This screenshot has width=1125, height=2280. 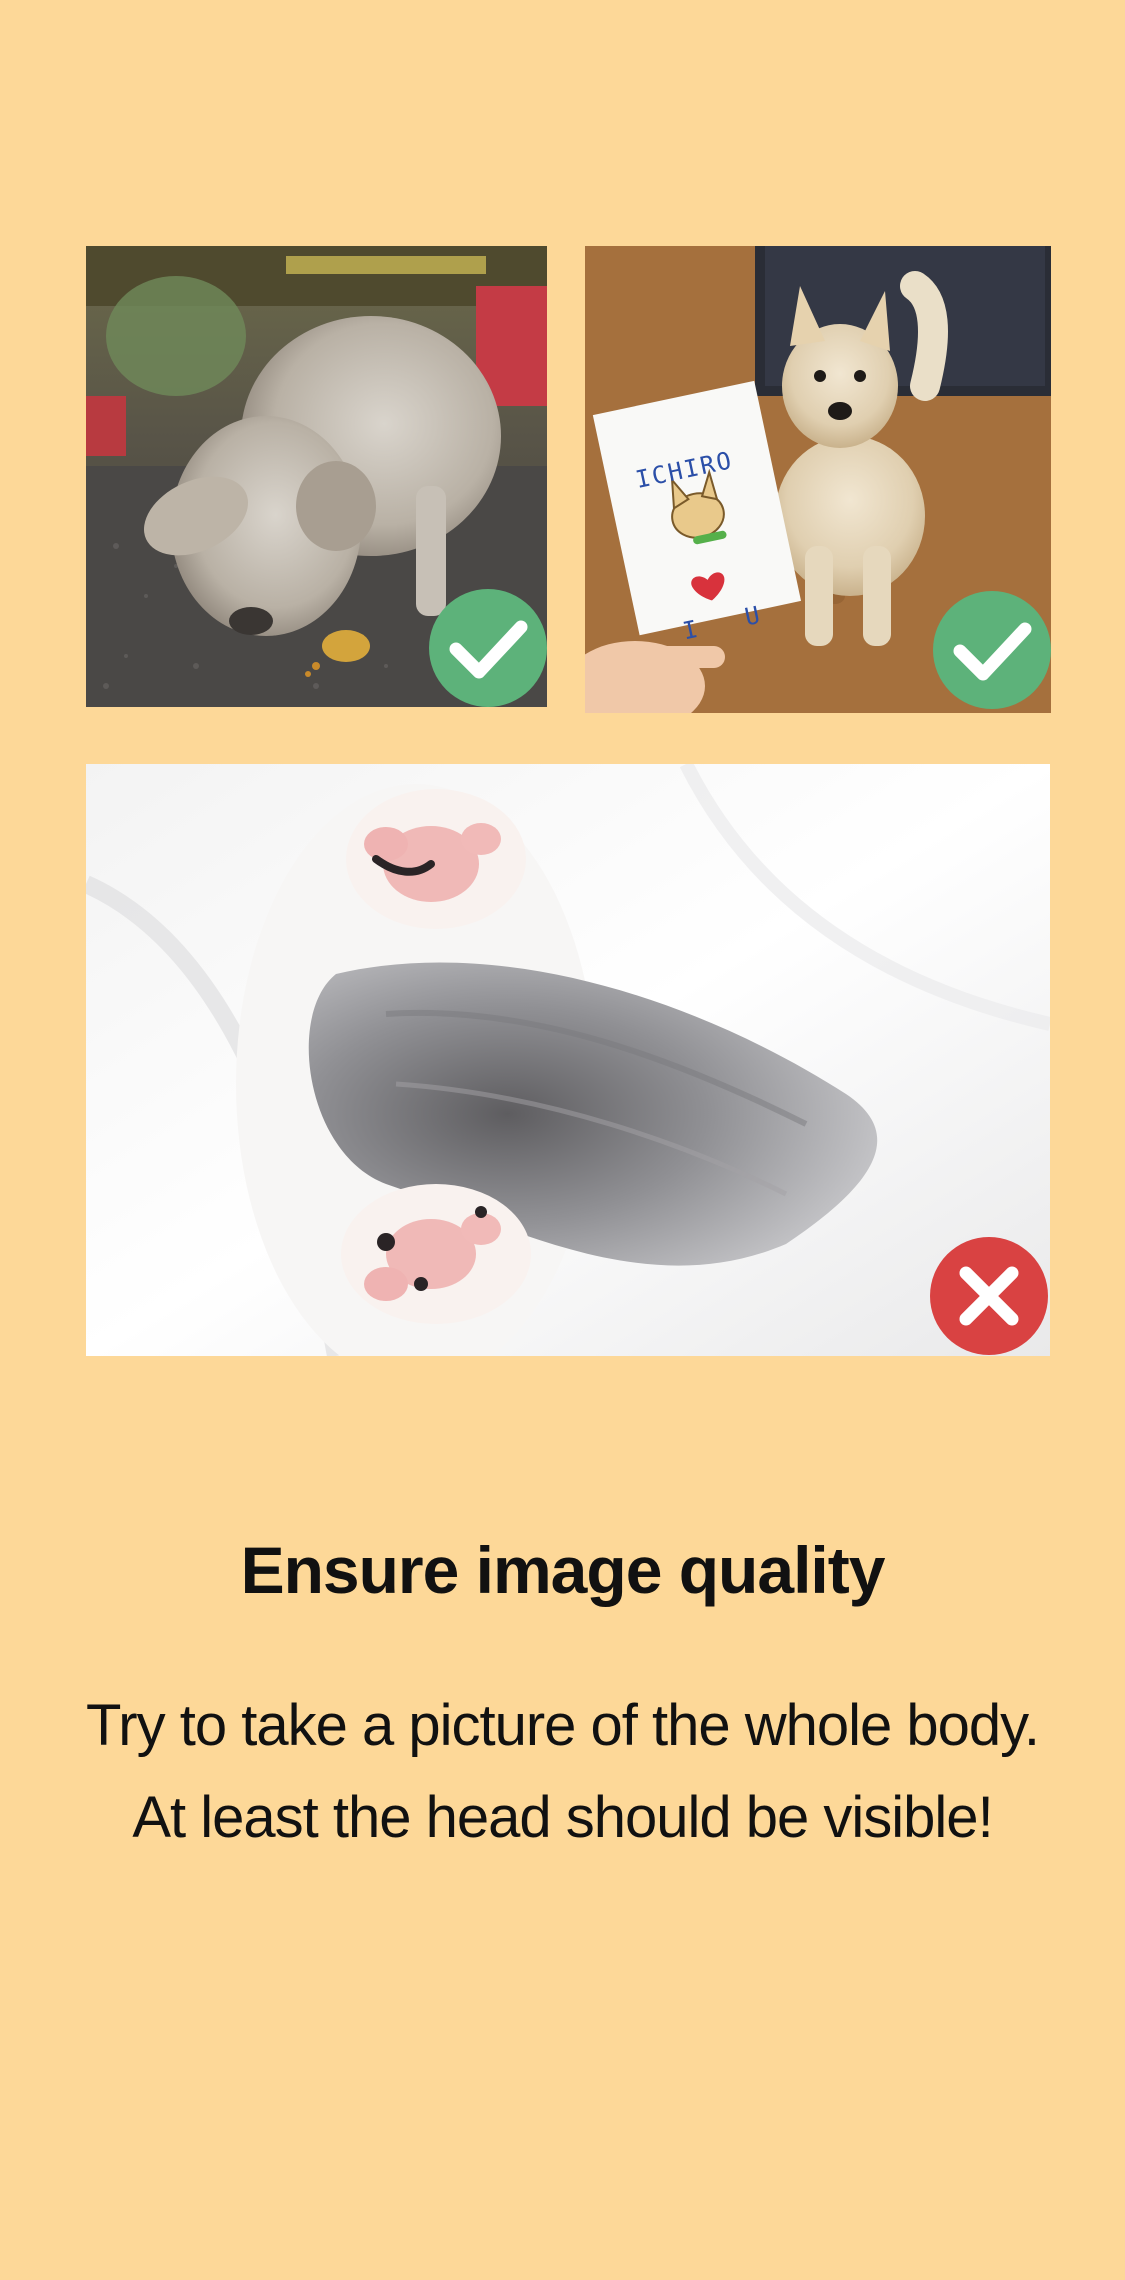 What do you see at coordinates (563, 1570) in the screenshot?
I see `page-title: Ensure image quality` at bounding box center [563, 1570].